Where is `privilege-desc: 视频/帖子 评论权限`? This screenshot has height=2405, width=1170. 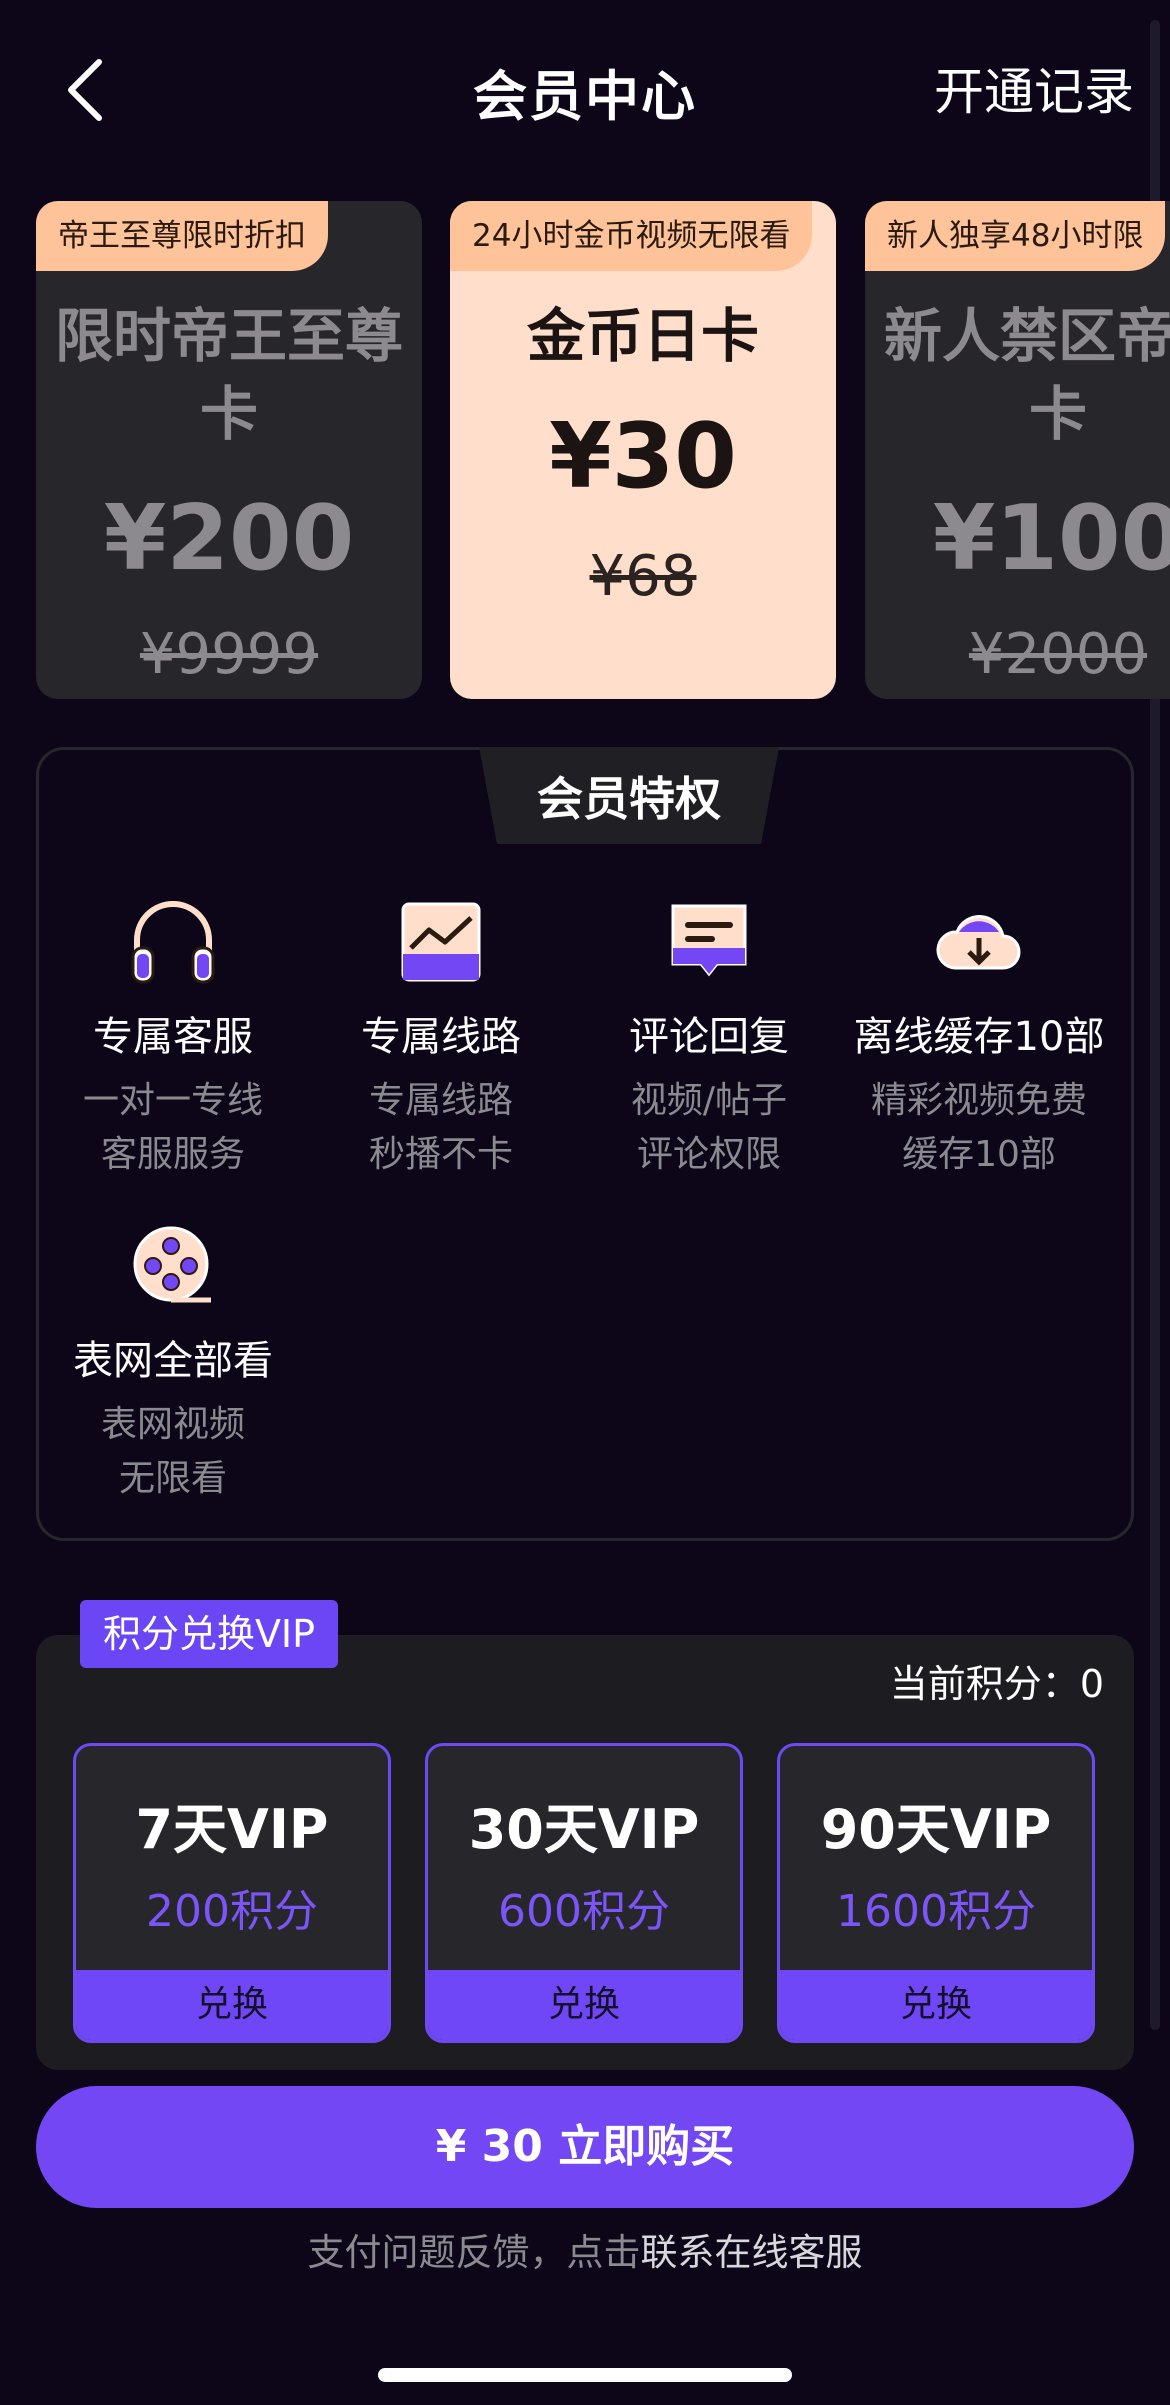 privilege-desc: 视频/帖子 评论权限 is located at coordinates (709, 1127).